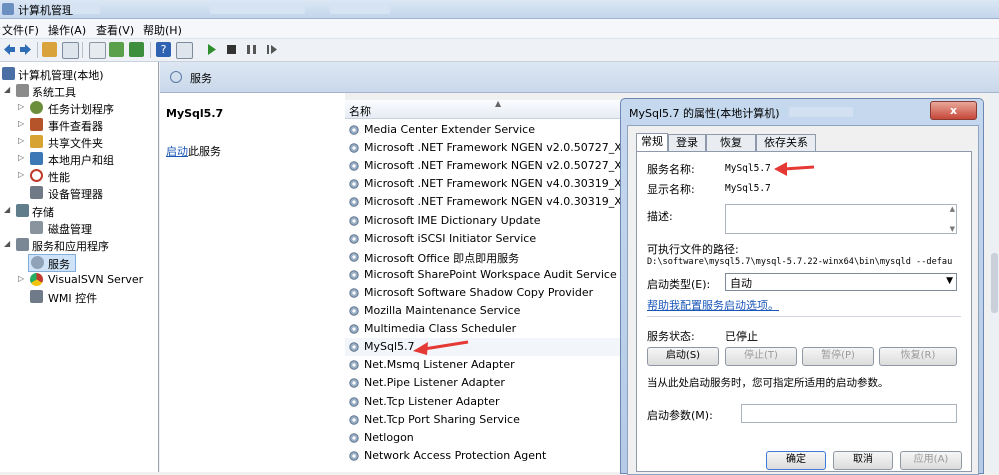  Describe the element at coordinates (75, 126) in the screenshot. I see `tree-item-label: 事件查看器` at that location.